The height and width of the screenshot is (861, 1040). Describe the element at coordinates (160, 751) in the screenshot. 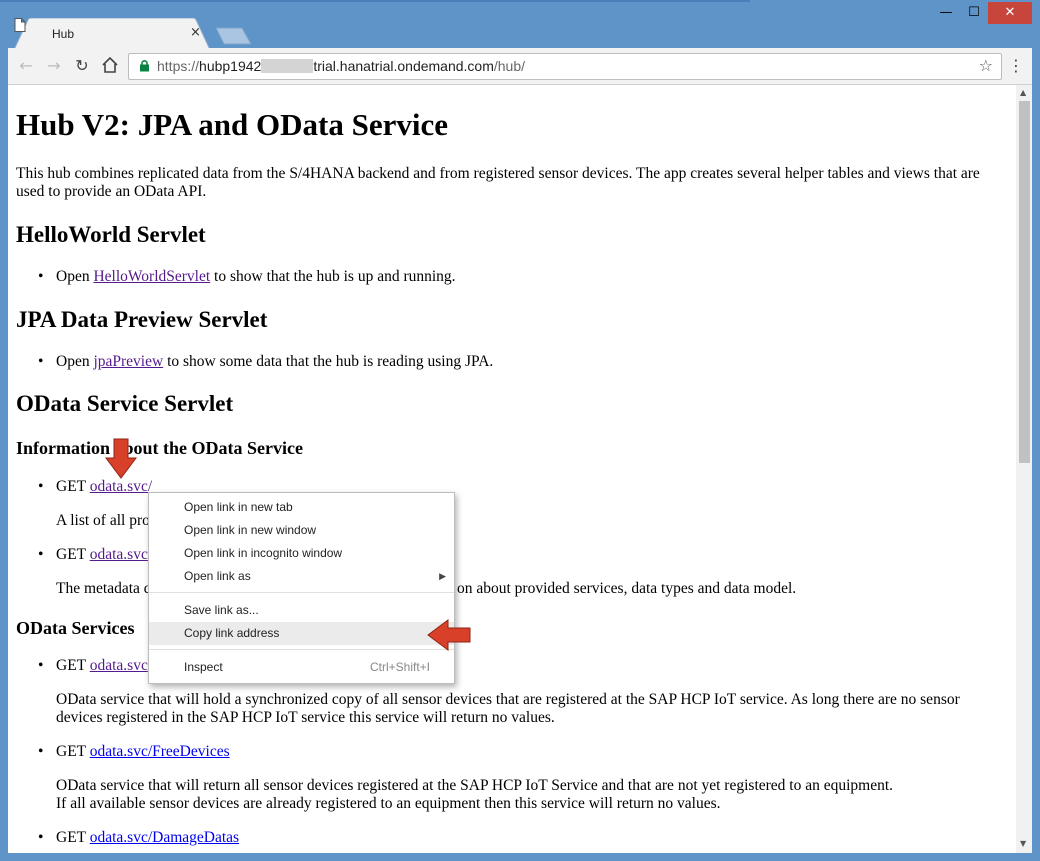

I see `free-devices-link: odata.svc/FreeDevices` at that location.